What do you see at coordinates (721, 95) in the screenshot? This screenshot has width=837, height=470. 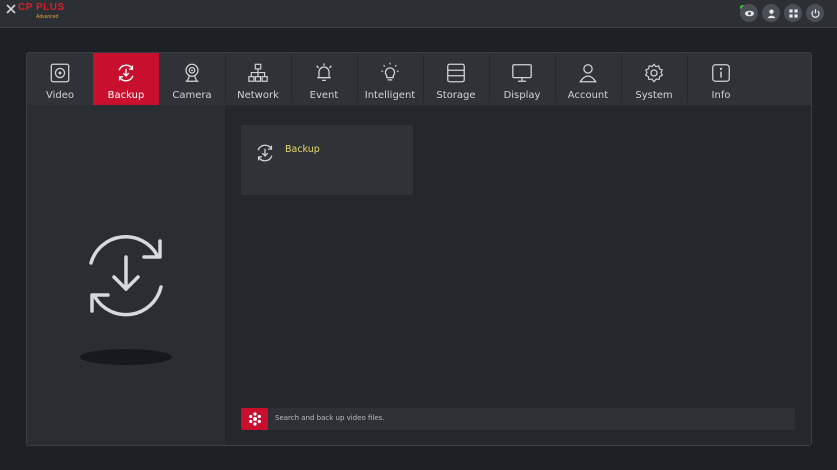 I see `tab-label: Info` at bounding box center [721, 95].